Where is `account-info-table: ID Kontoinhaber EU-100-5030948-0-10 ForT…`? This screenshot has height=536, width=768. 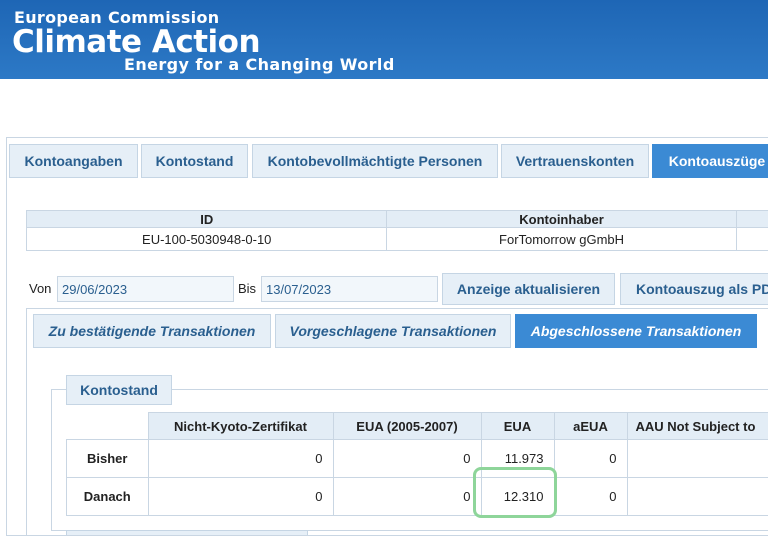 account-info-table: ID Kontoinhaber EU-100-5030948-0-10 ForT… is located at coordinates (397, 230).